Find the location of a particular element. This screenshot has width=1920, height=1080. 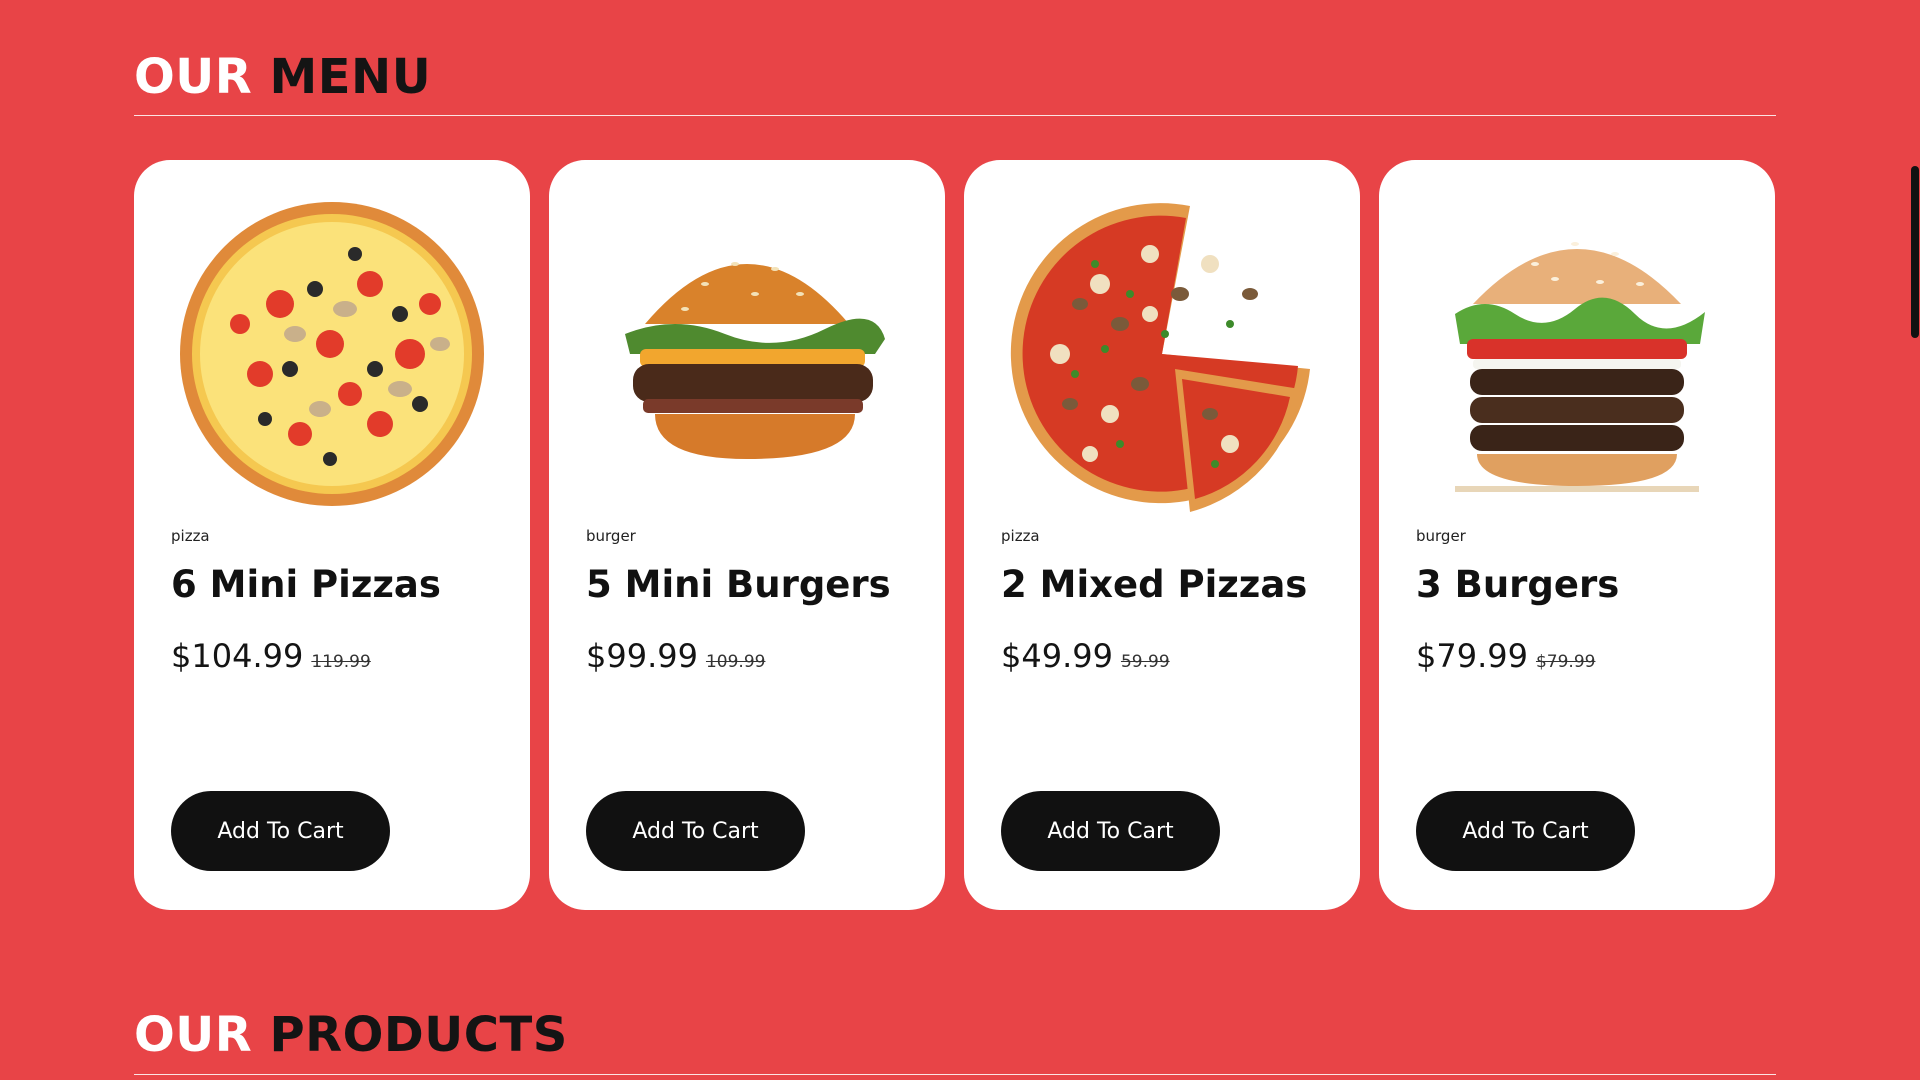

old-price: 119.99 is located at coordinates (341, 662).